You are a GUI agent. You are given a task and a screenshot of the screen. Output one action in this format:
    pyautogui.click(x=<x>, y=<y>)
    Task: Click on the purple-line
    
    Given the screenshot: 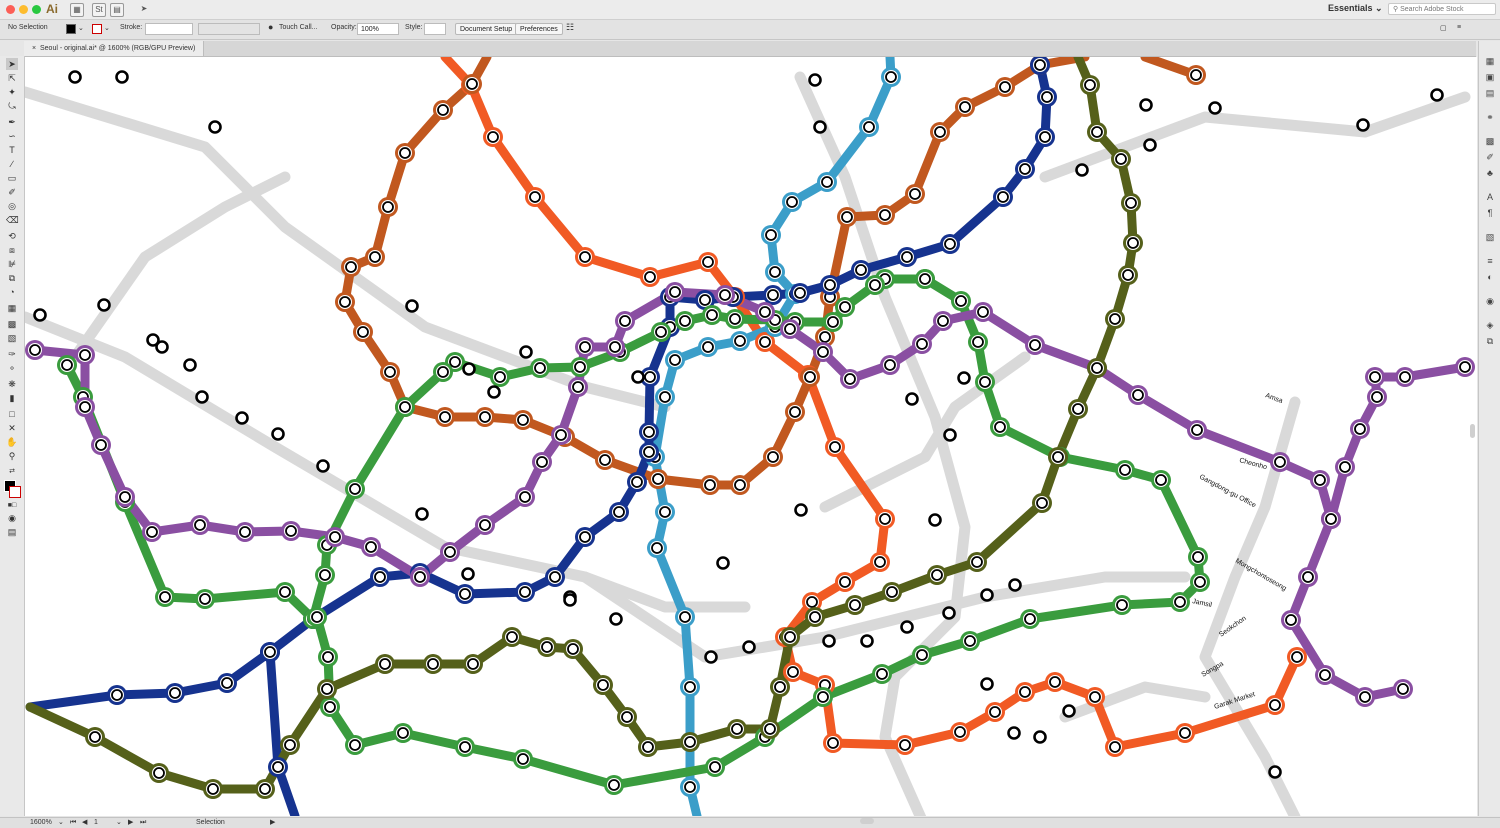 What is the action you would take?
    pyautogui.click(x=1347, y=608)
    